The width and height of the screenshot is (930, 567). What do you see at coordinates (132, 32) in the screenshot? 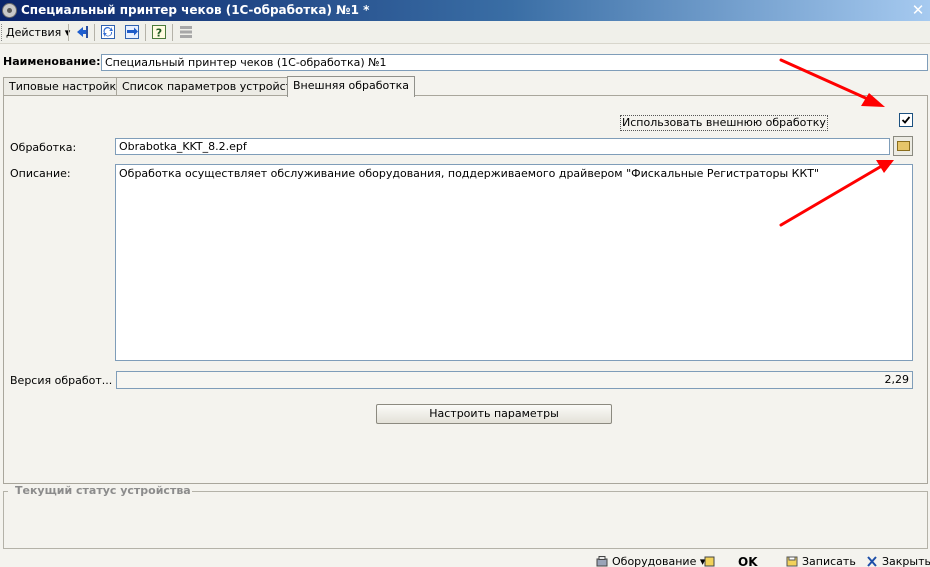
I see `sync-icon` at bounding box center [132, 32].